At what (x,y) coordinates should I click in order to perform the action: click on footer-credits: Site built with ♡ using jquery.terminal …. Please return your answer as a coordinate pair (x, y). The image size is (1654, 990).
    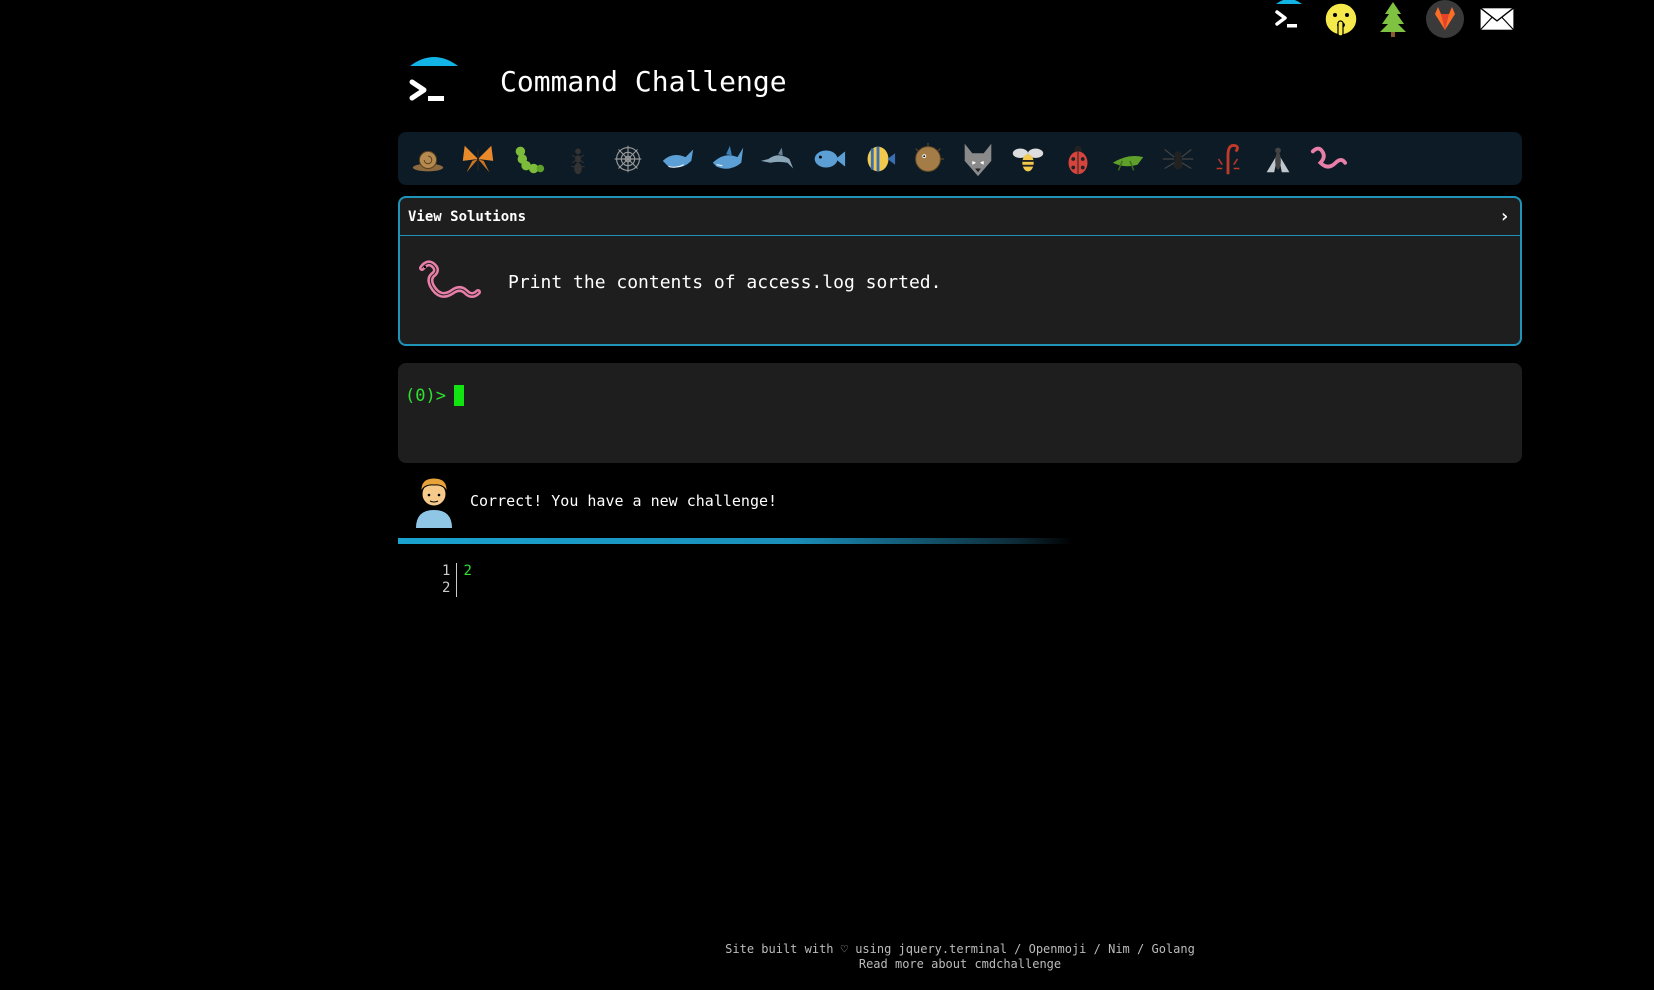
    Looking at the image, I should click on (827, 949).